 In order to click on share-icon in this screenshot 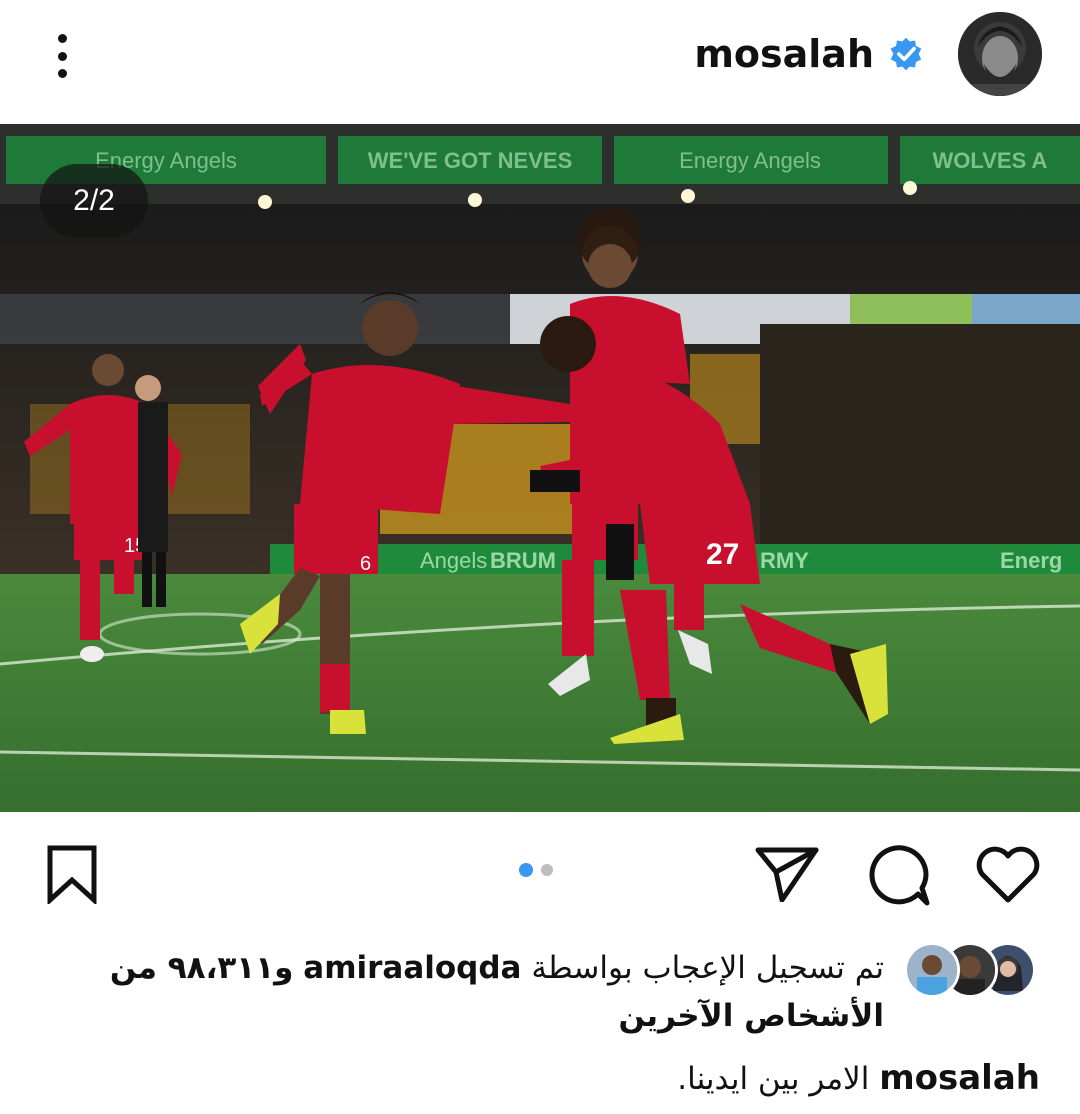, I will do `click(787, 872)`.